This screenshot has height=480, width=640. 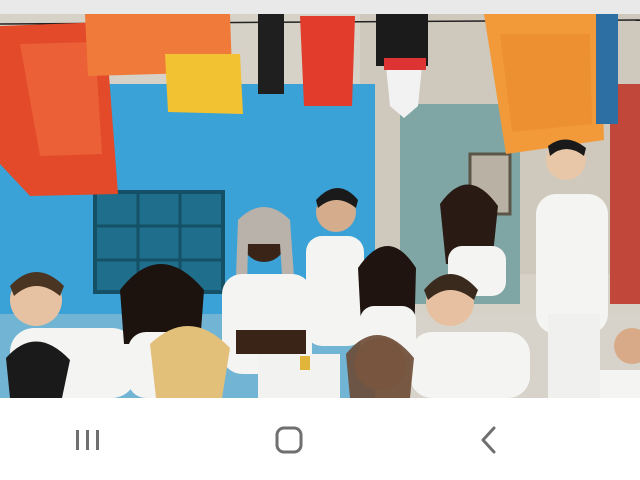 I want to click on recents-icon, so click(x=87, y=440).